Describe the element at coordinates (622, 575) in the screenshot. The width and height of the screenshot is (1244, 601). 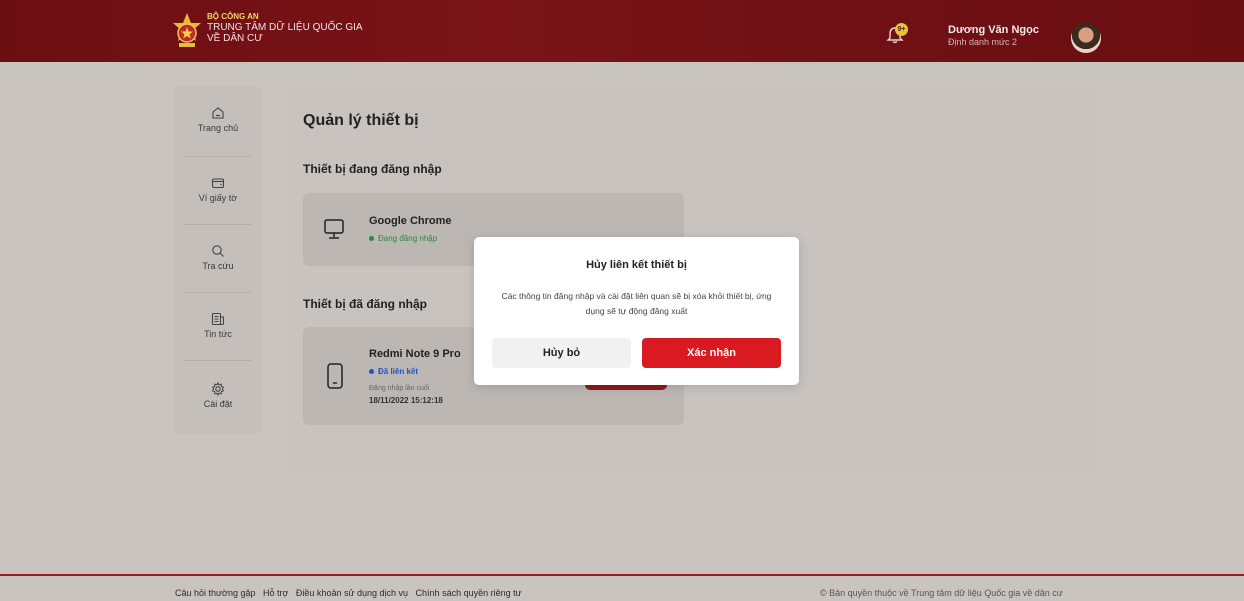
I see `footer-divider` at that location.